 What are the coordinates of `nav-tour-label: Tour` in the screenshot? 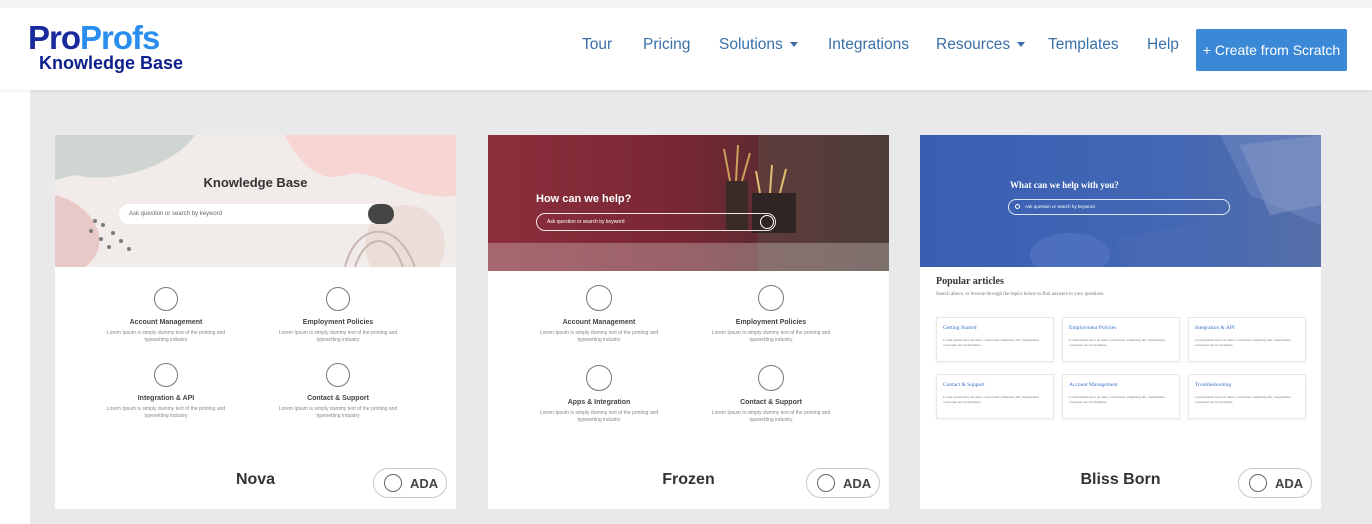 It's located at (597, 44).